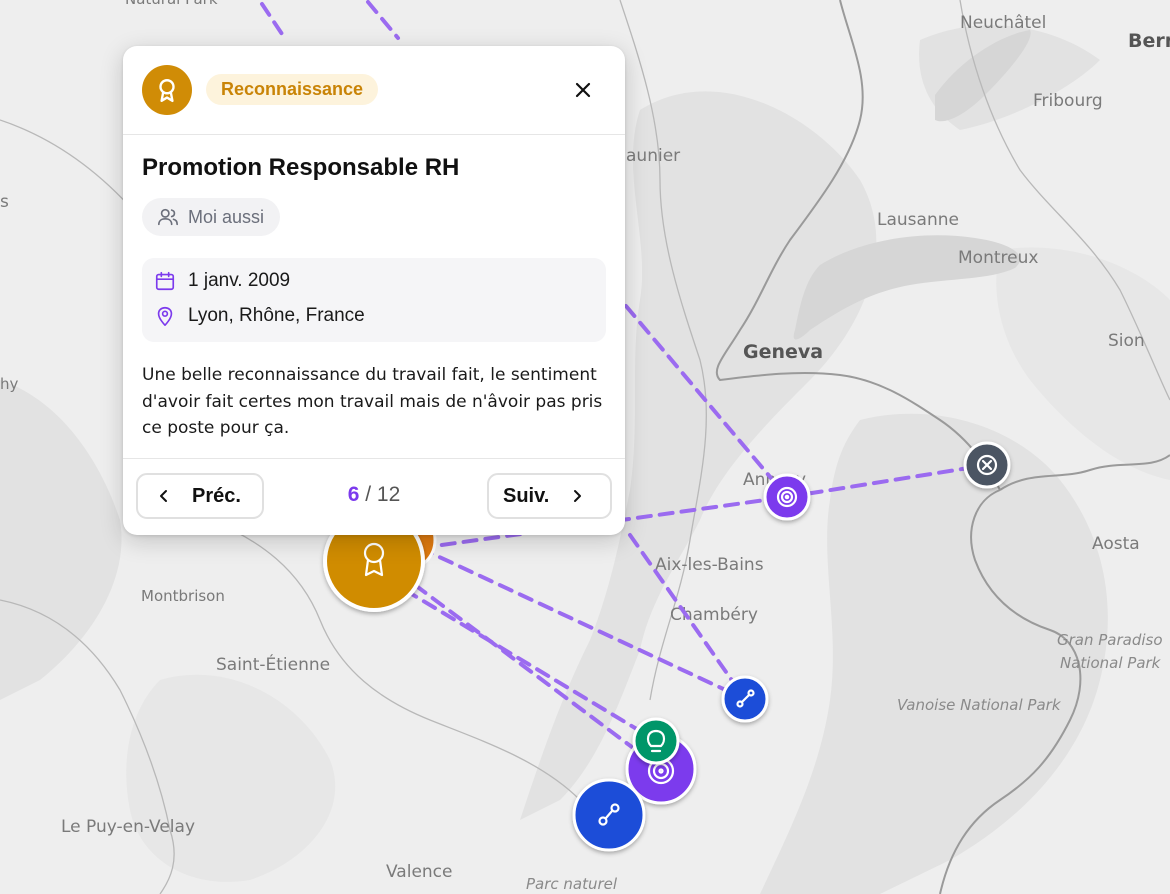 The width and height of the screenshot is (1170, 894). I want to click on chevron-right-icon, so click(578, 496).